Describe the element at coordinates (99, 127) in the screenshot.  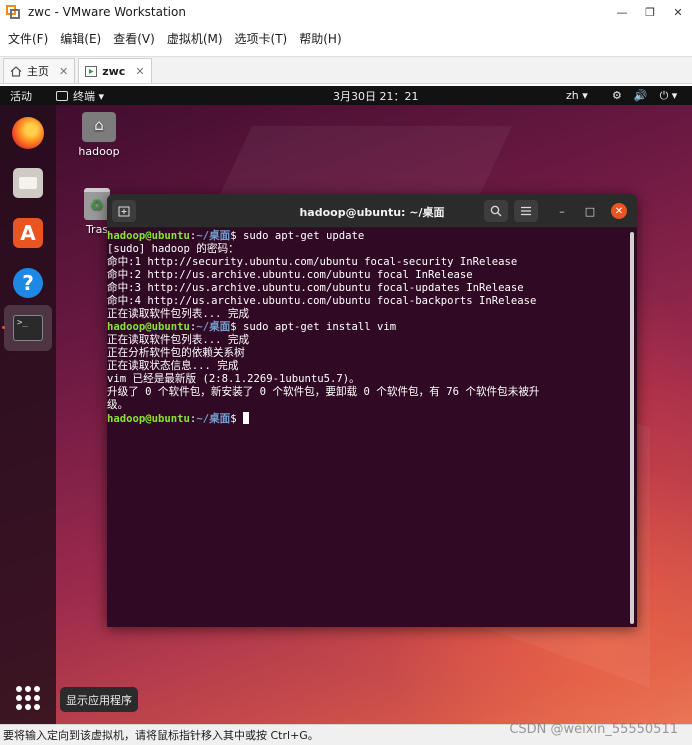
I see `home-folder-icon` at that location.